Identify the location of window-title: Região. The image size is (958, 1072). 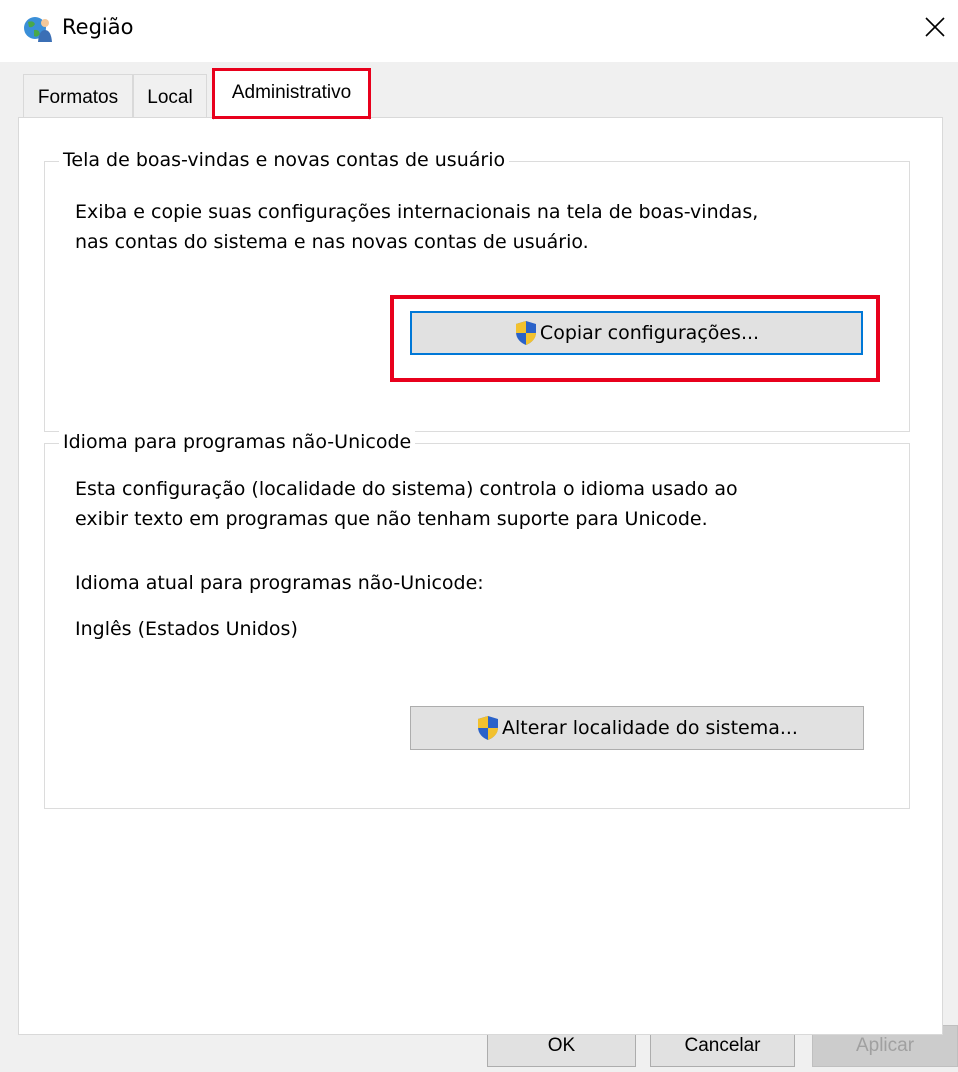
(98, 27).